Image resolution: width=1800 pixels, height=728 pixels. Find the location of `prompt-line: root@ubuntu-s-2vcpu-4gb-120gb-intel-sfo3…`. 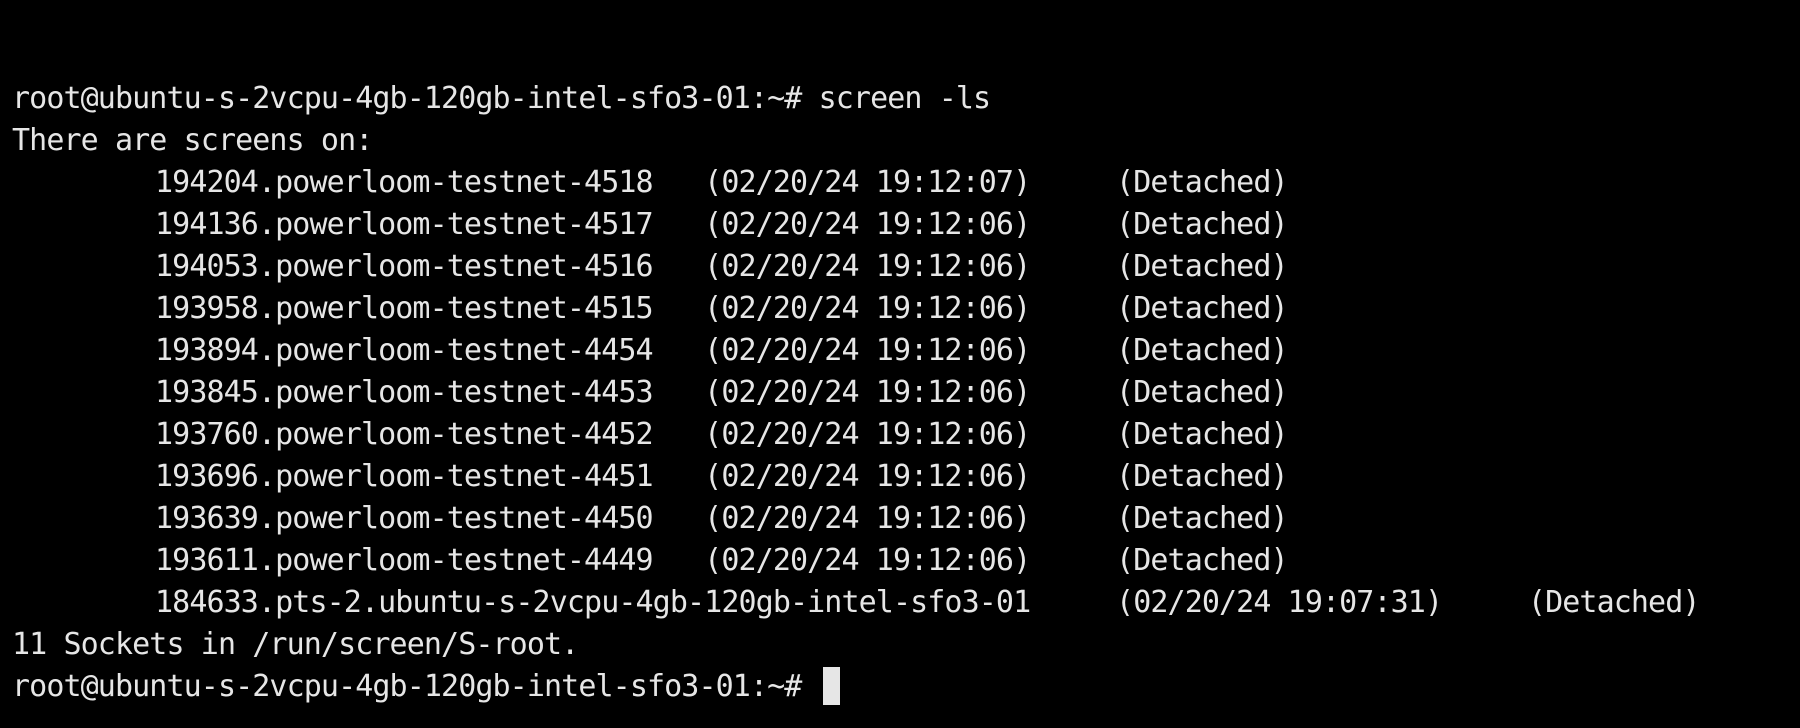

prompt-line: root@ubuntu-s-2vcpu-4gb-120gb-intel-sfo3… is located at coordinates (426, 687).